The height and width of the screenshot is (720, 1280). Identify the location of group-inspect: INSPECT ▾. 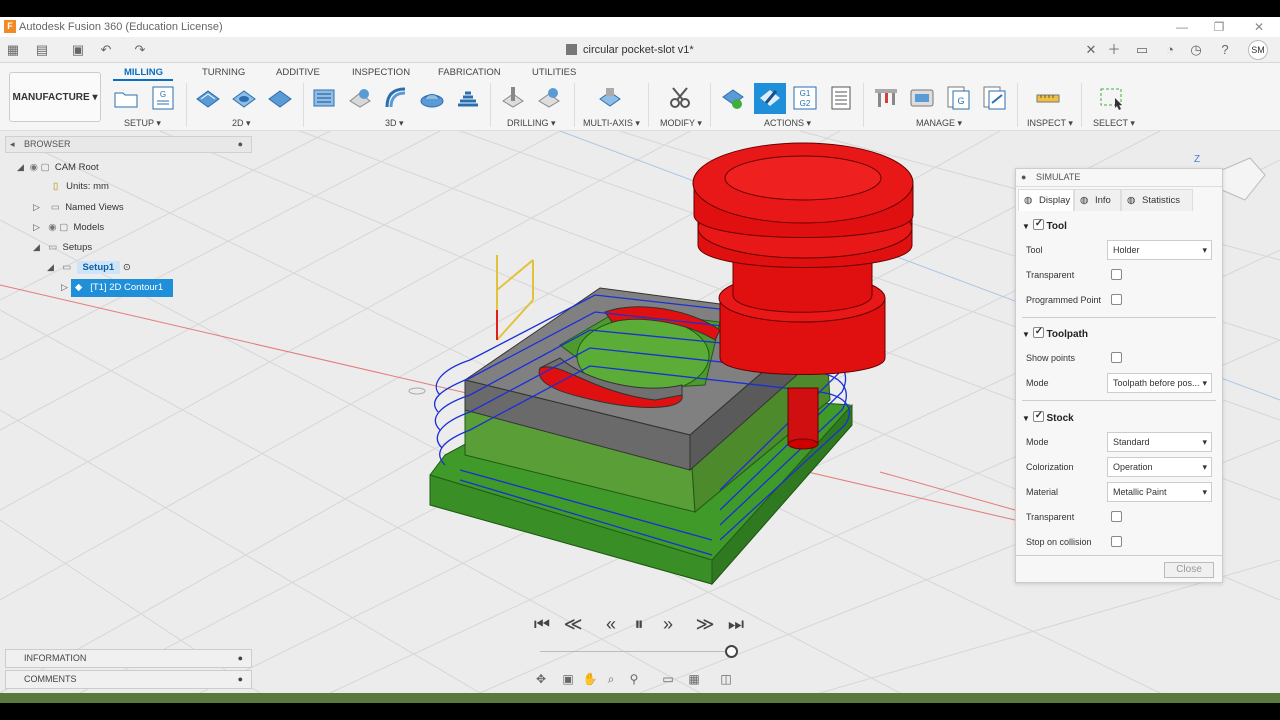
(1050, 123).